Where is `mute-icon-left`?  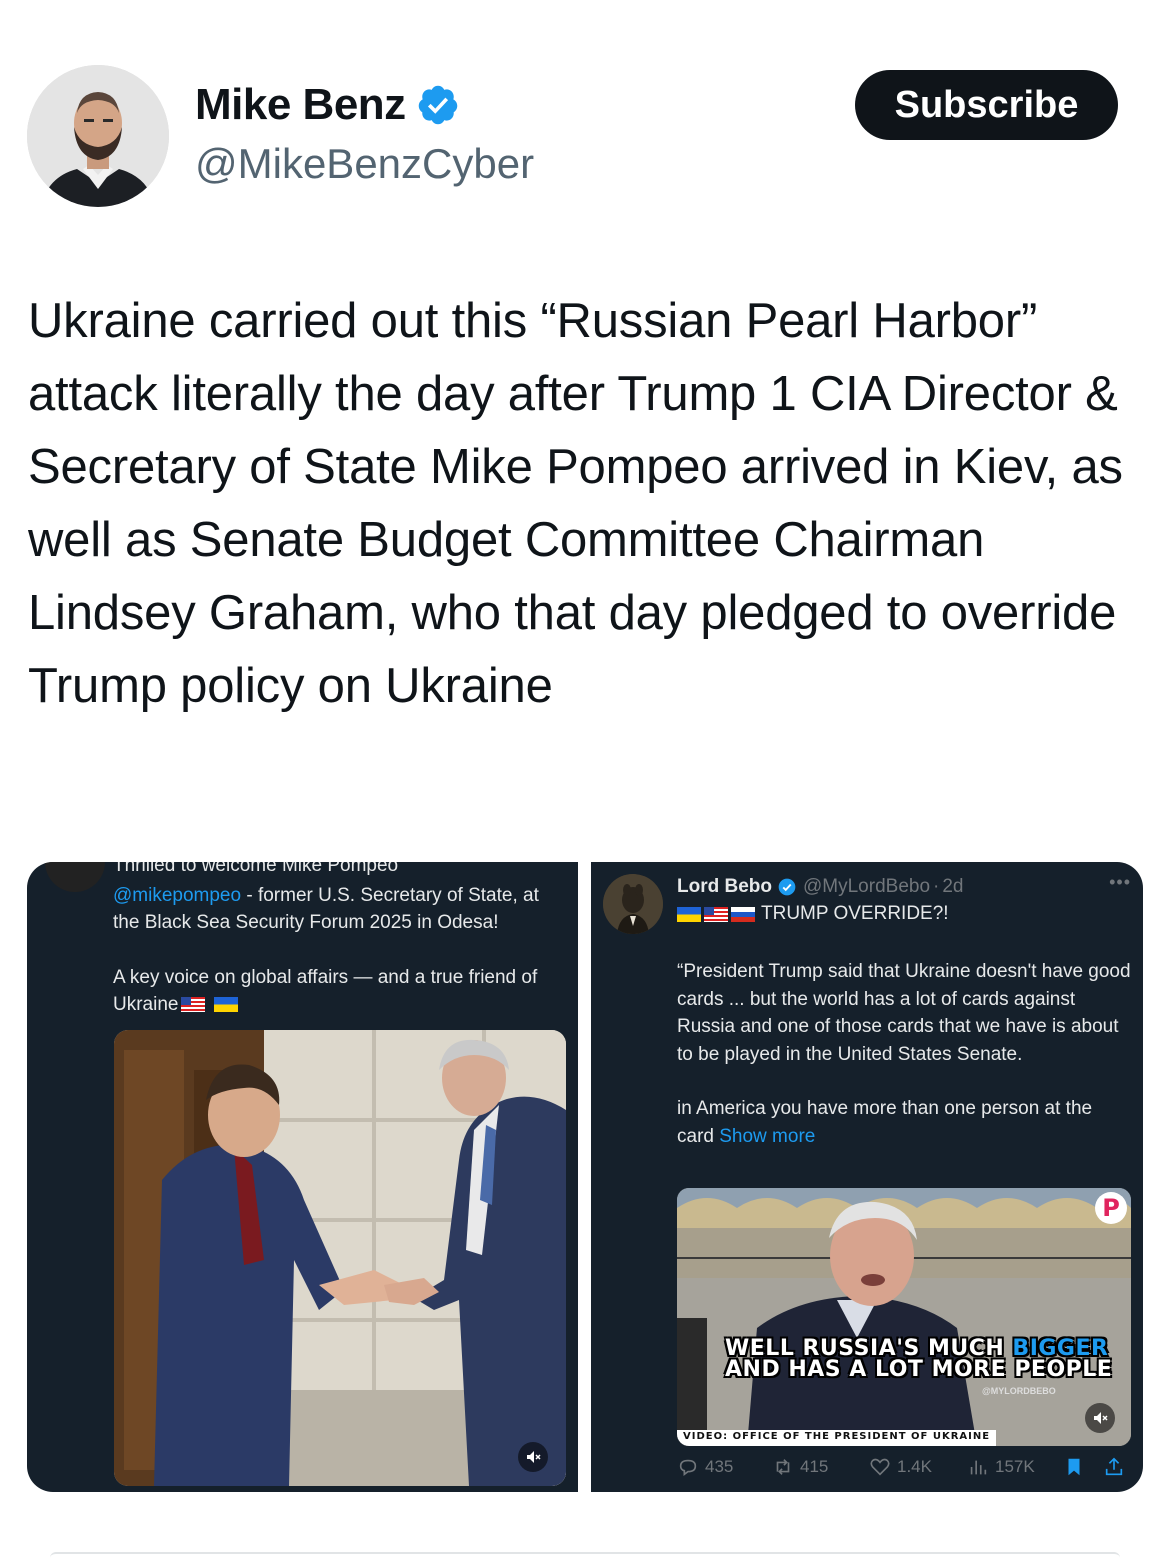 mute-icon-left is located at coordinates (533, 1457).